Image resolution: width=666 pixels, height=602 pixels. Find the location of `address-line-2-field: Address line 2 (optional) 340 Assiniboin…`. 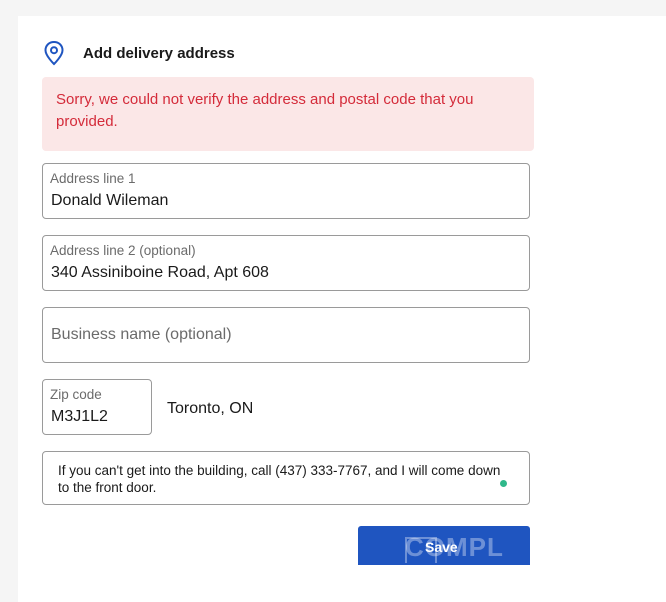

address-line-2-field: Address line 2 (optional) 340 Assiniboin… is located at coordinates (286, 263).